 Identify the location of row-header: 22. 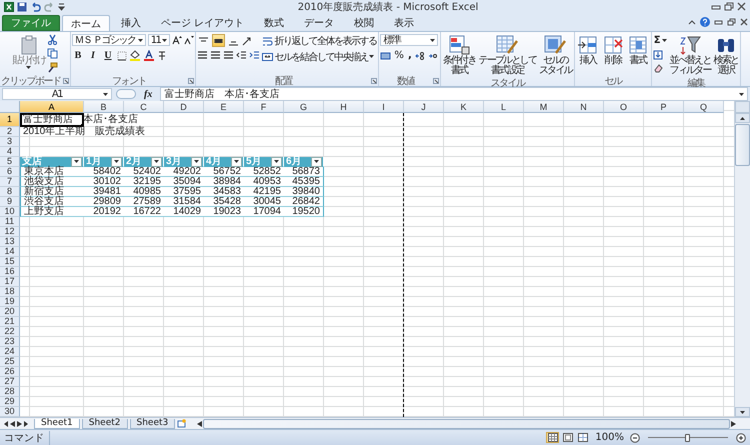
(10, 332).